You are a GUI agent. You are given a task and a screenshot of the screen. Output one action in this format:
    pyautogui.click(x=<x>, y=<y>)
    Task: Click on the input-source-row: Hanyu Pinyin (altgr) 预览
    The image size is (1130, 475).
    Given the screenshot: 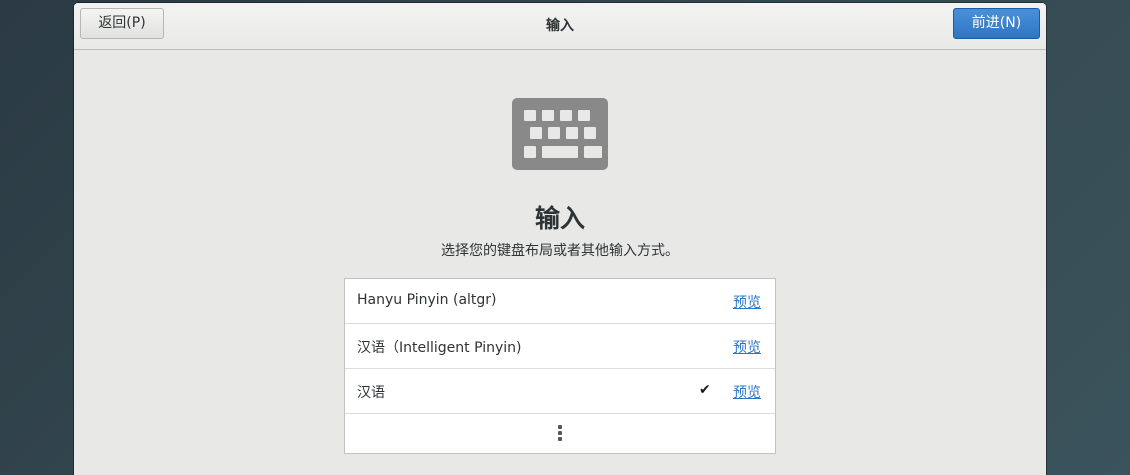 What is the action you would take?
    pyautogui.click(x=560, y=301)
    